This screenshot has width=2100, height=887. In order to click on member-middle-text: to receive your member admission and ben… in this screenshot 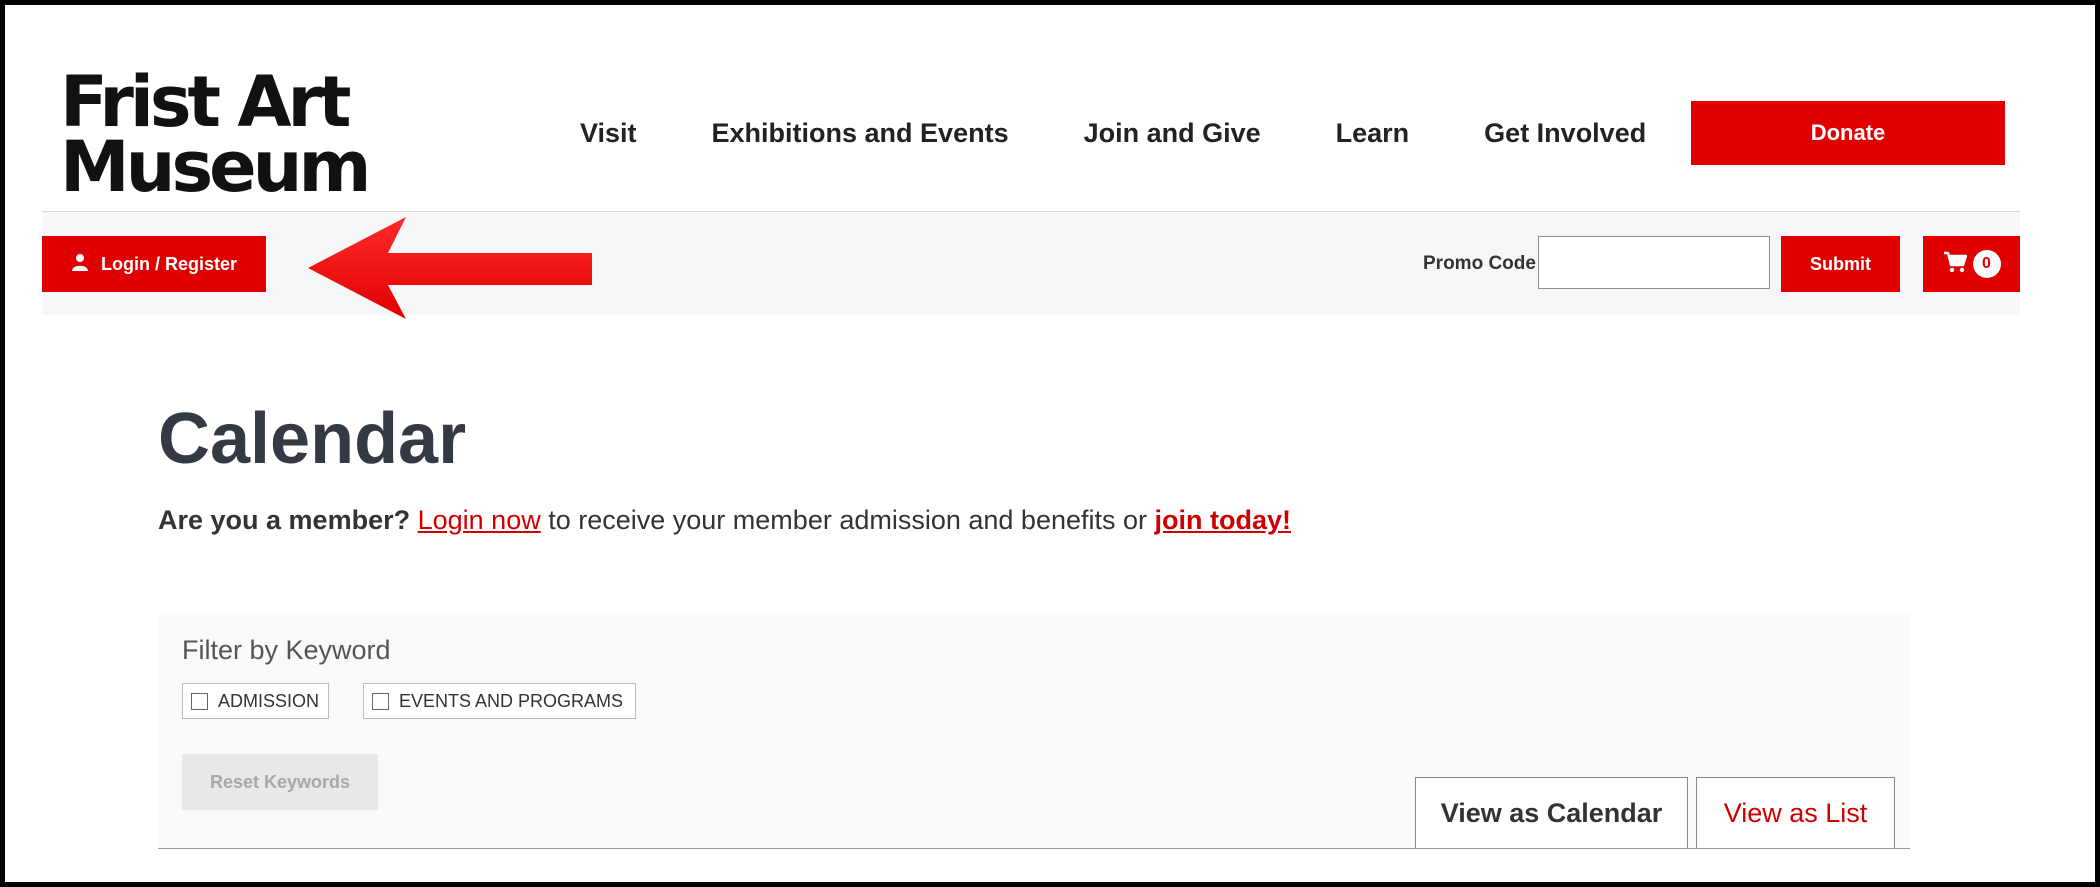, I will do `click(847, 520)`.